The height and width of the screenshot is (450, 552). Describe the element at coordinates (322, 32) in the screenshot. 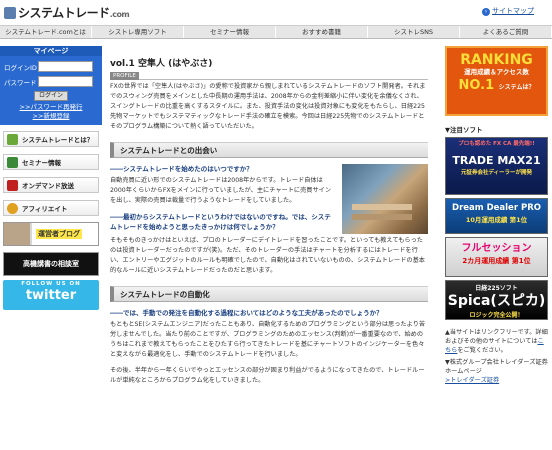

I see `nav-item-books: おすすめ書籍` at that location.